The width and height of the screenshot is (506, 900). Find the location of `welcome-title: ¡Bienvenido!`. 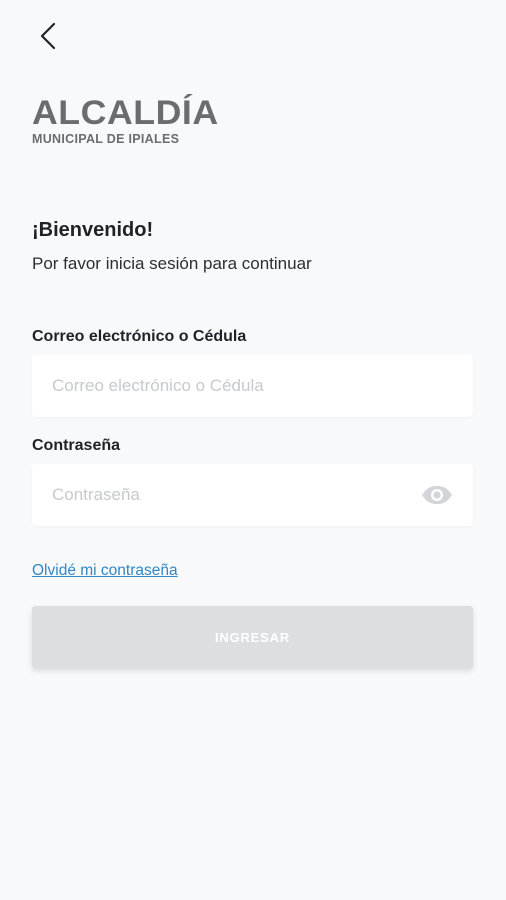

welcome-title: ¡Bienvenido! is located at coordinates (93, 230).